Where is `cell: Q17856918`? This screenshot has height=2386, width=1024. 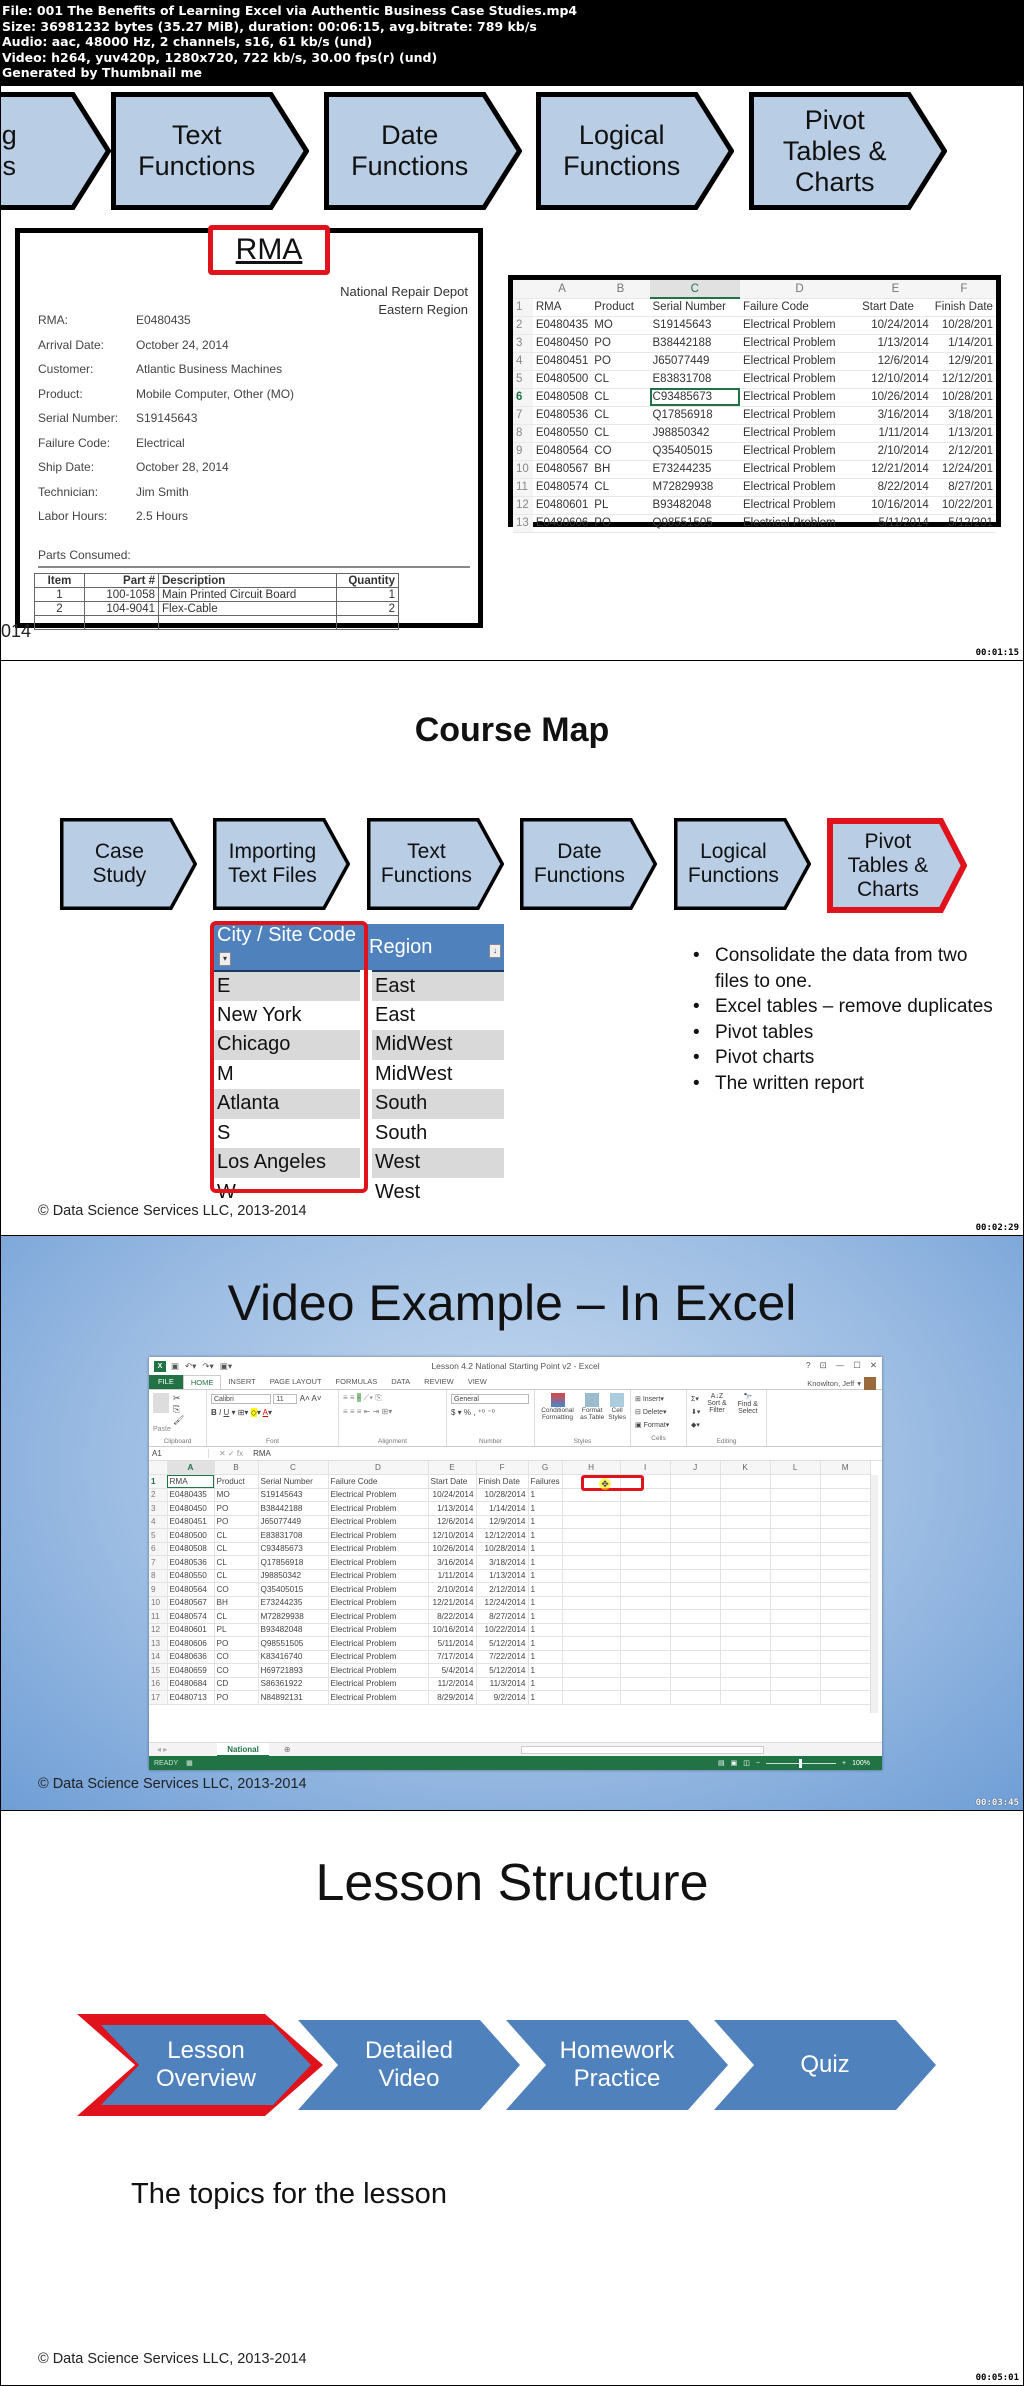
cell: Q17856918 is located at coordinates (694, 415).